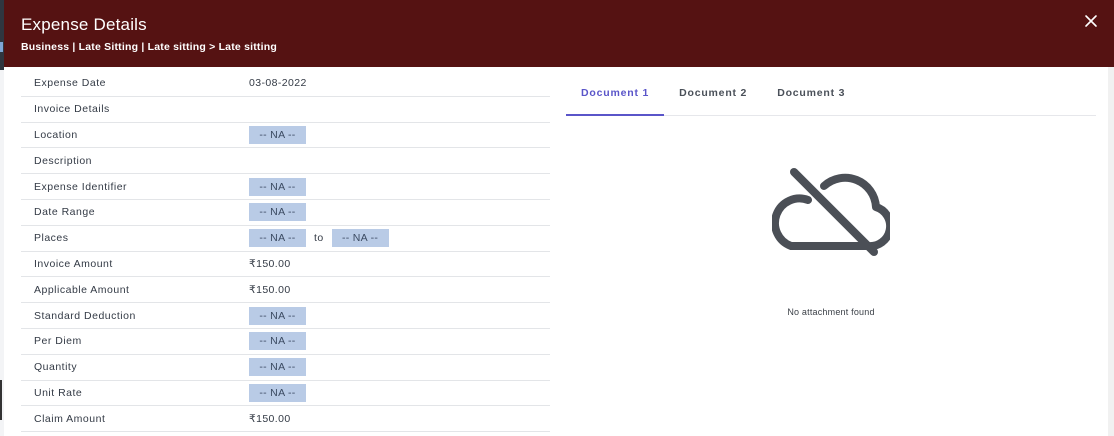 This screenshot has width=1114, height=436. I want to click on detail-row: Invoice Amount ₹150.00, so click(285, 265).